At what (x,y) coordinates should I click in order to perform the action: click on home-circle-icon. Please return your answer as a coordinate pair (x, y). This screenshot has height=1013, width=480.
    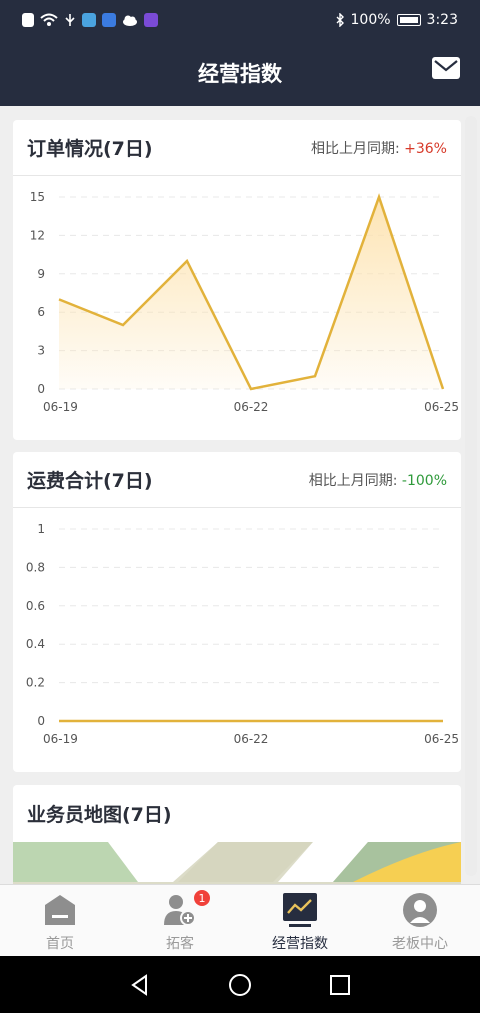
    Looking at the image, I should click on (240, 985).